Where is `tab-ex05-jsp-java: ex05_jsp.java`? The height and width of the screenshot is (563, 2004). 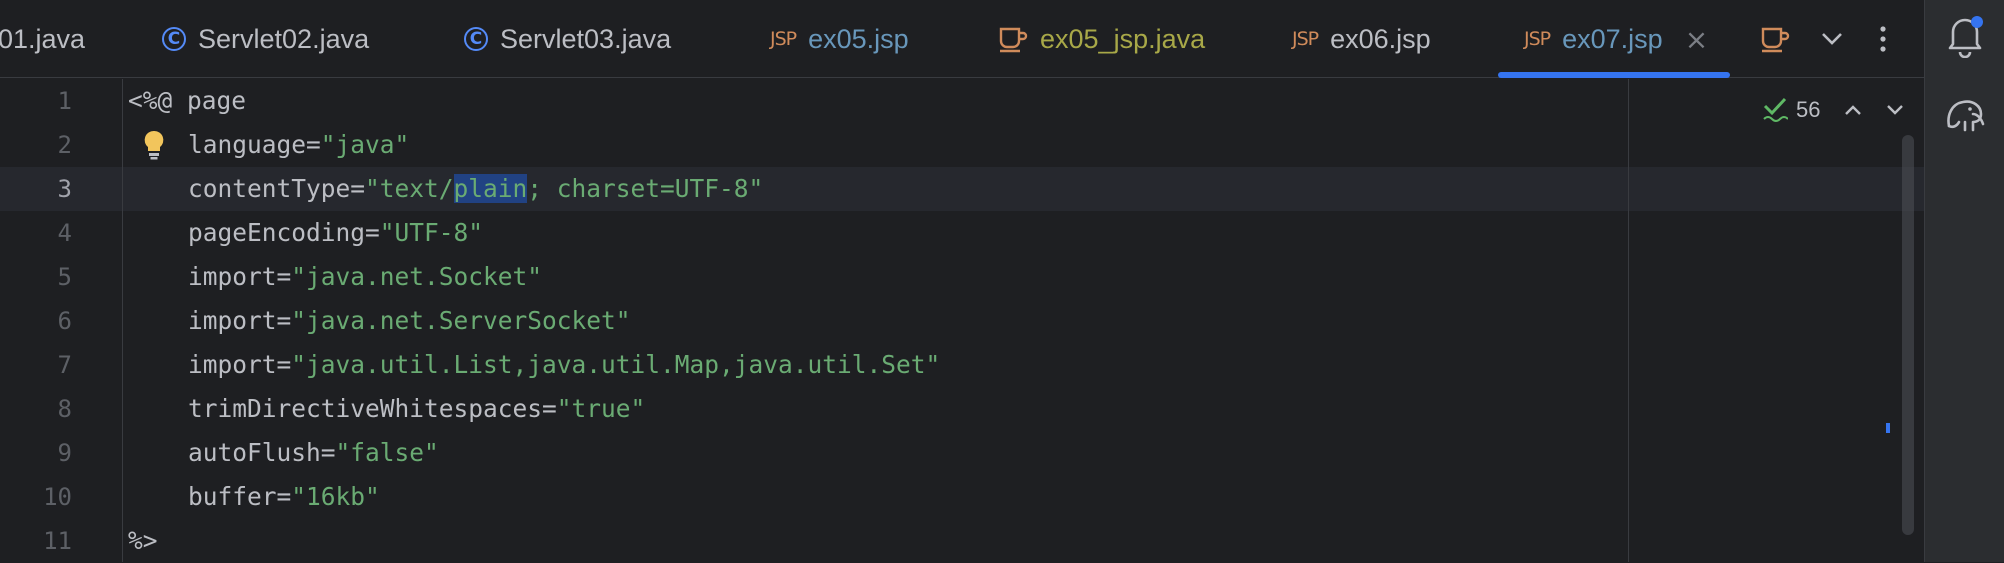 tab-ex05-jsp-java: ex05_jsp.java is located at coordinates (1101, 39).